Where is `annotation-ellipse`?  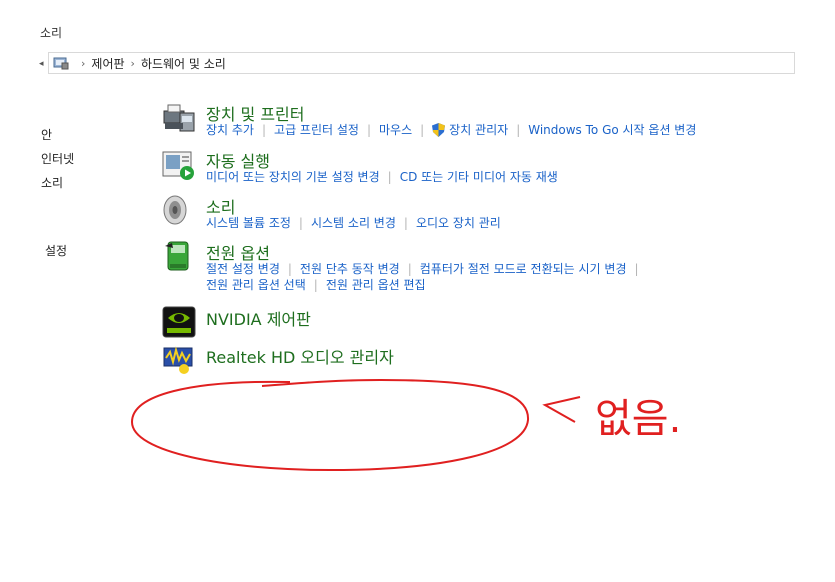 annotation-ellipse is located at coordinates (330, 425).